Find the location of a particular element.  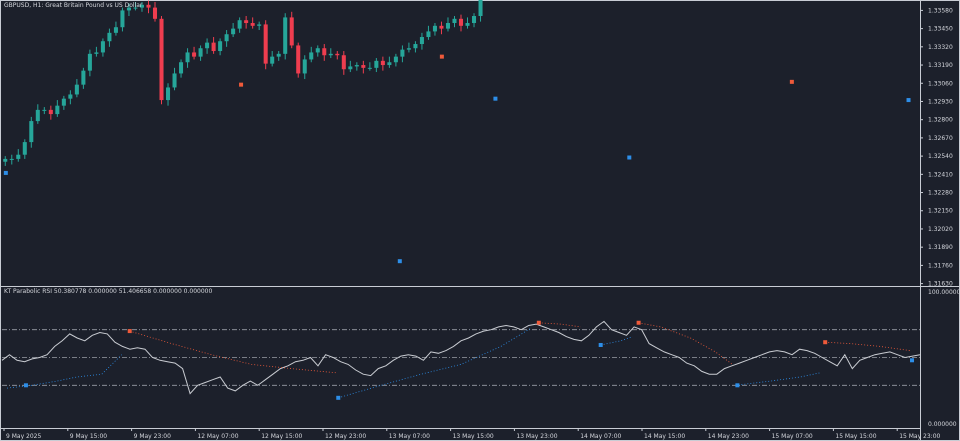

indicator-max-label: 100.000000 is located at coordinates (944, 292).